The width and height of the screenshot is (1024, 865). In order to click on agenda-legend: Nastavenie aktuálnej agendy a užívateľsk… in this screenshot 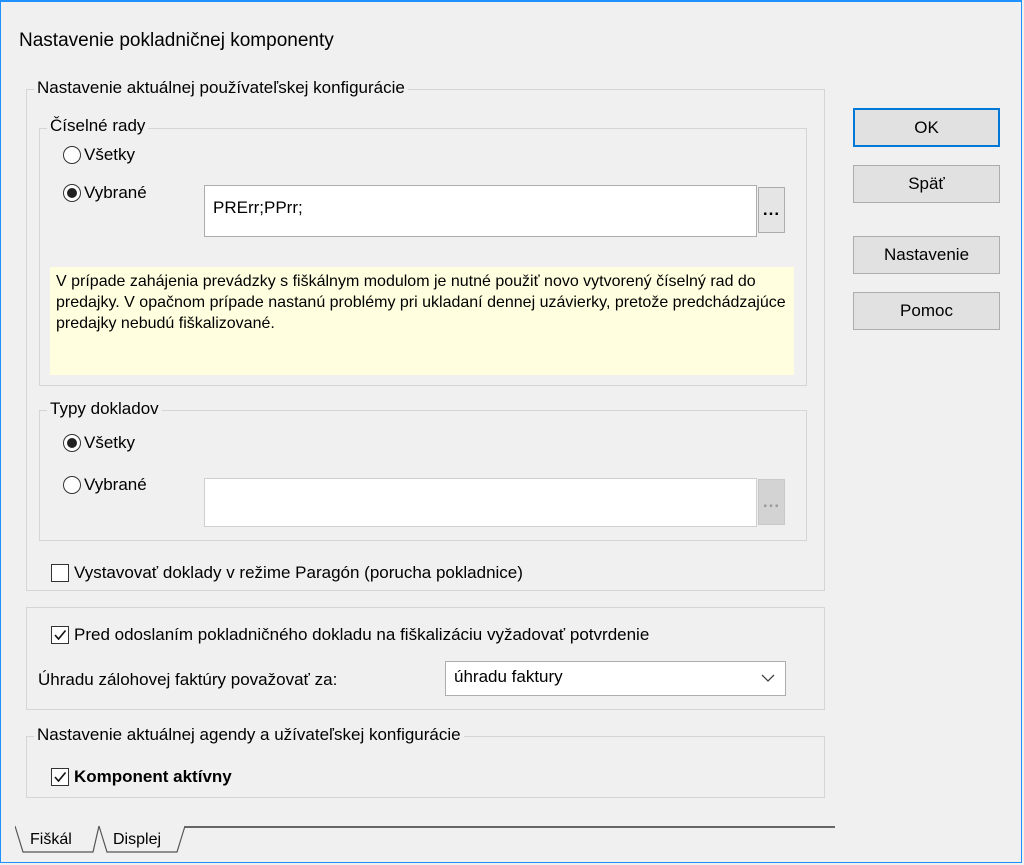, I will do `click(249, 735)`.